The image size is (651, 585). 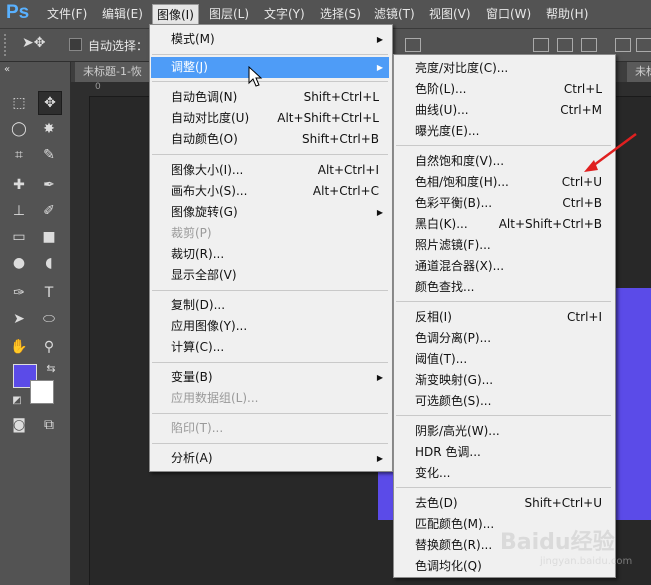 I want to click on dodge-tool-icon: ◖, so click(x=49, y=263).